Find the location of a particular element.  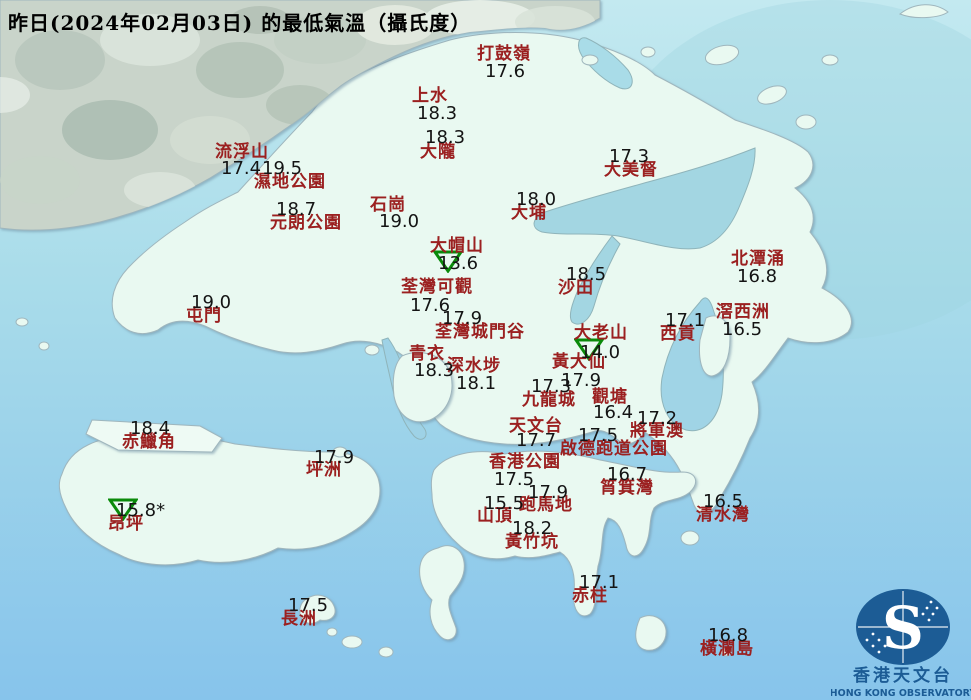

station-name: 荃灣可觀 is located at coordinates (437, 287).